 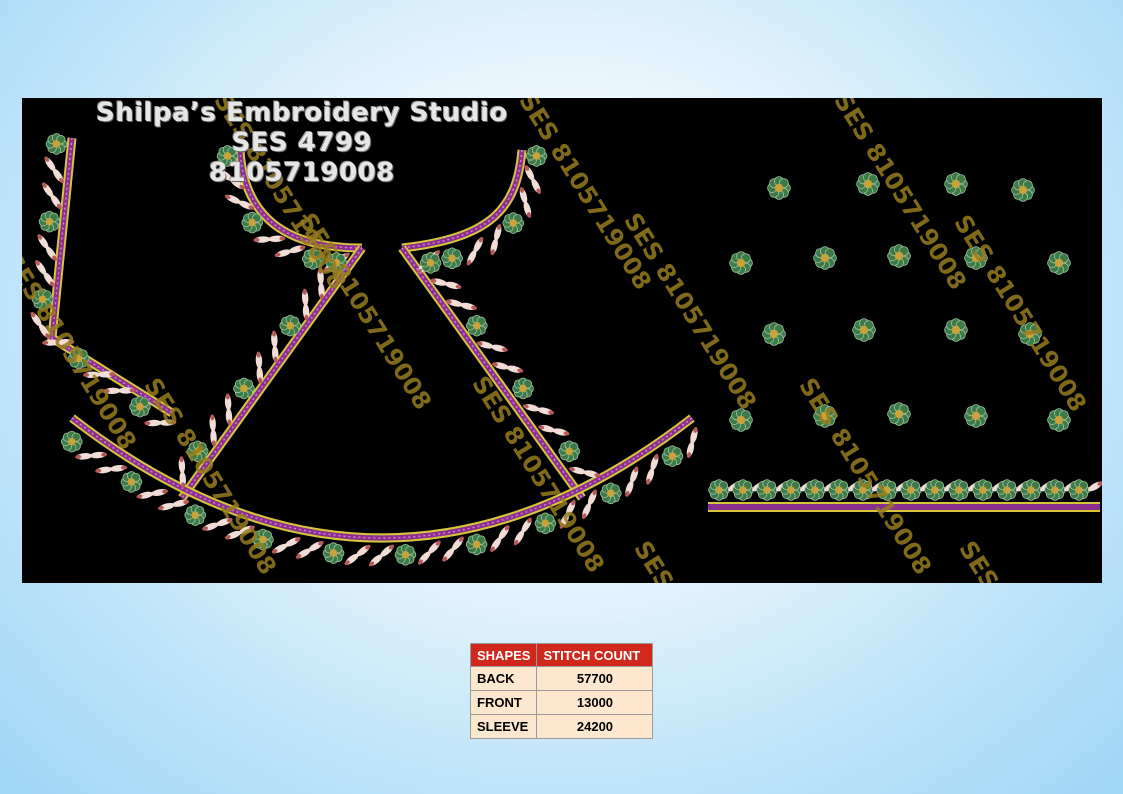 I want to click on shape-cell: FRONT, so click(x=503, y=702).